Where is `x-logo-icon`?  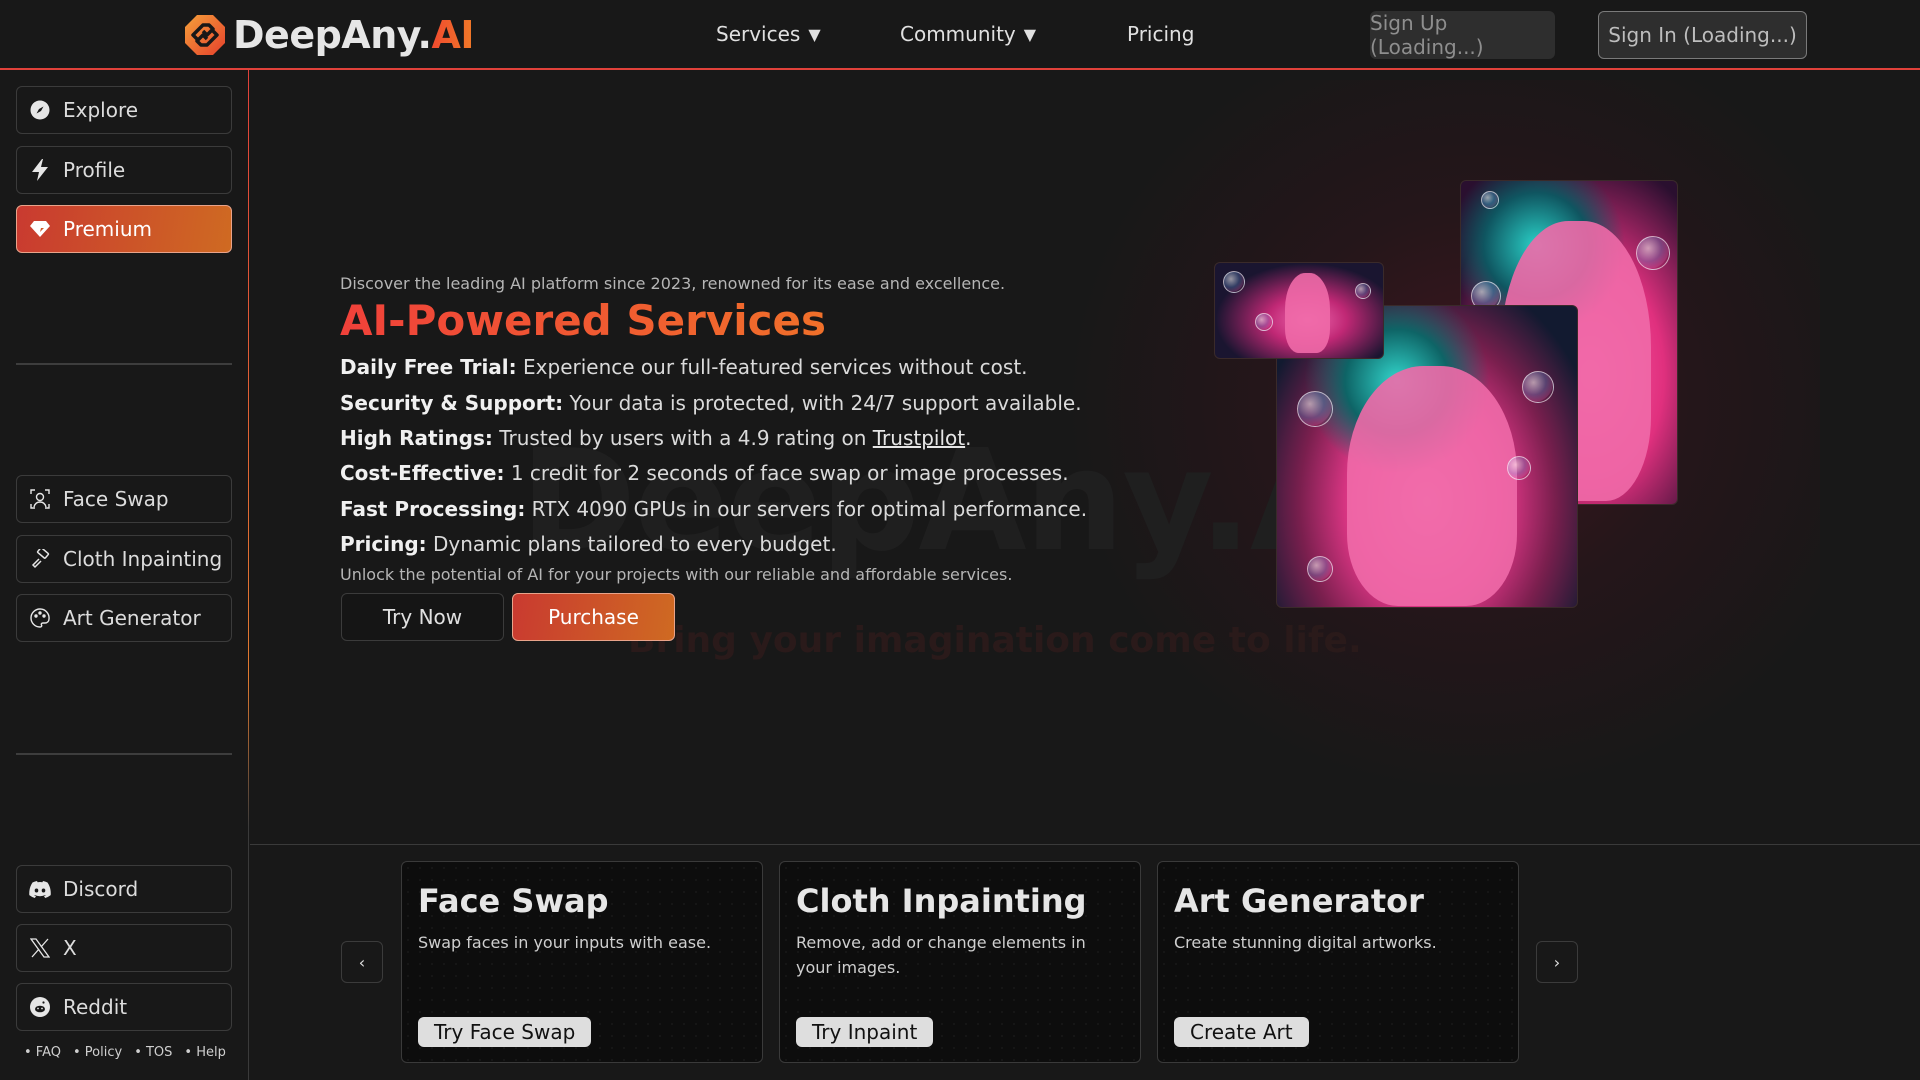 x-logo-icon is located at coordinates (40, 948).